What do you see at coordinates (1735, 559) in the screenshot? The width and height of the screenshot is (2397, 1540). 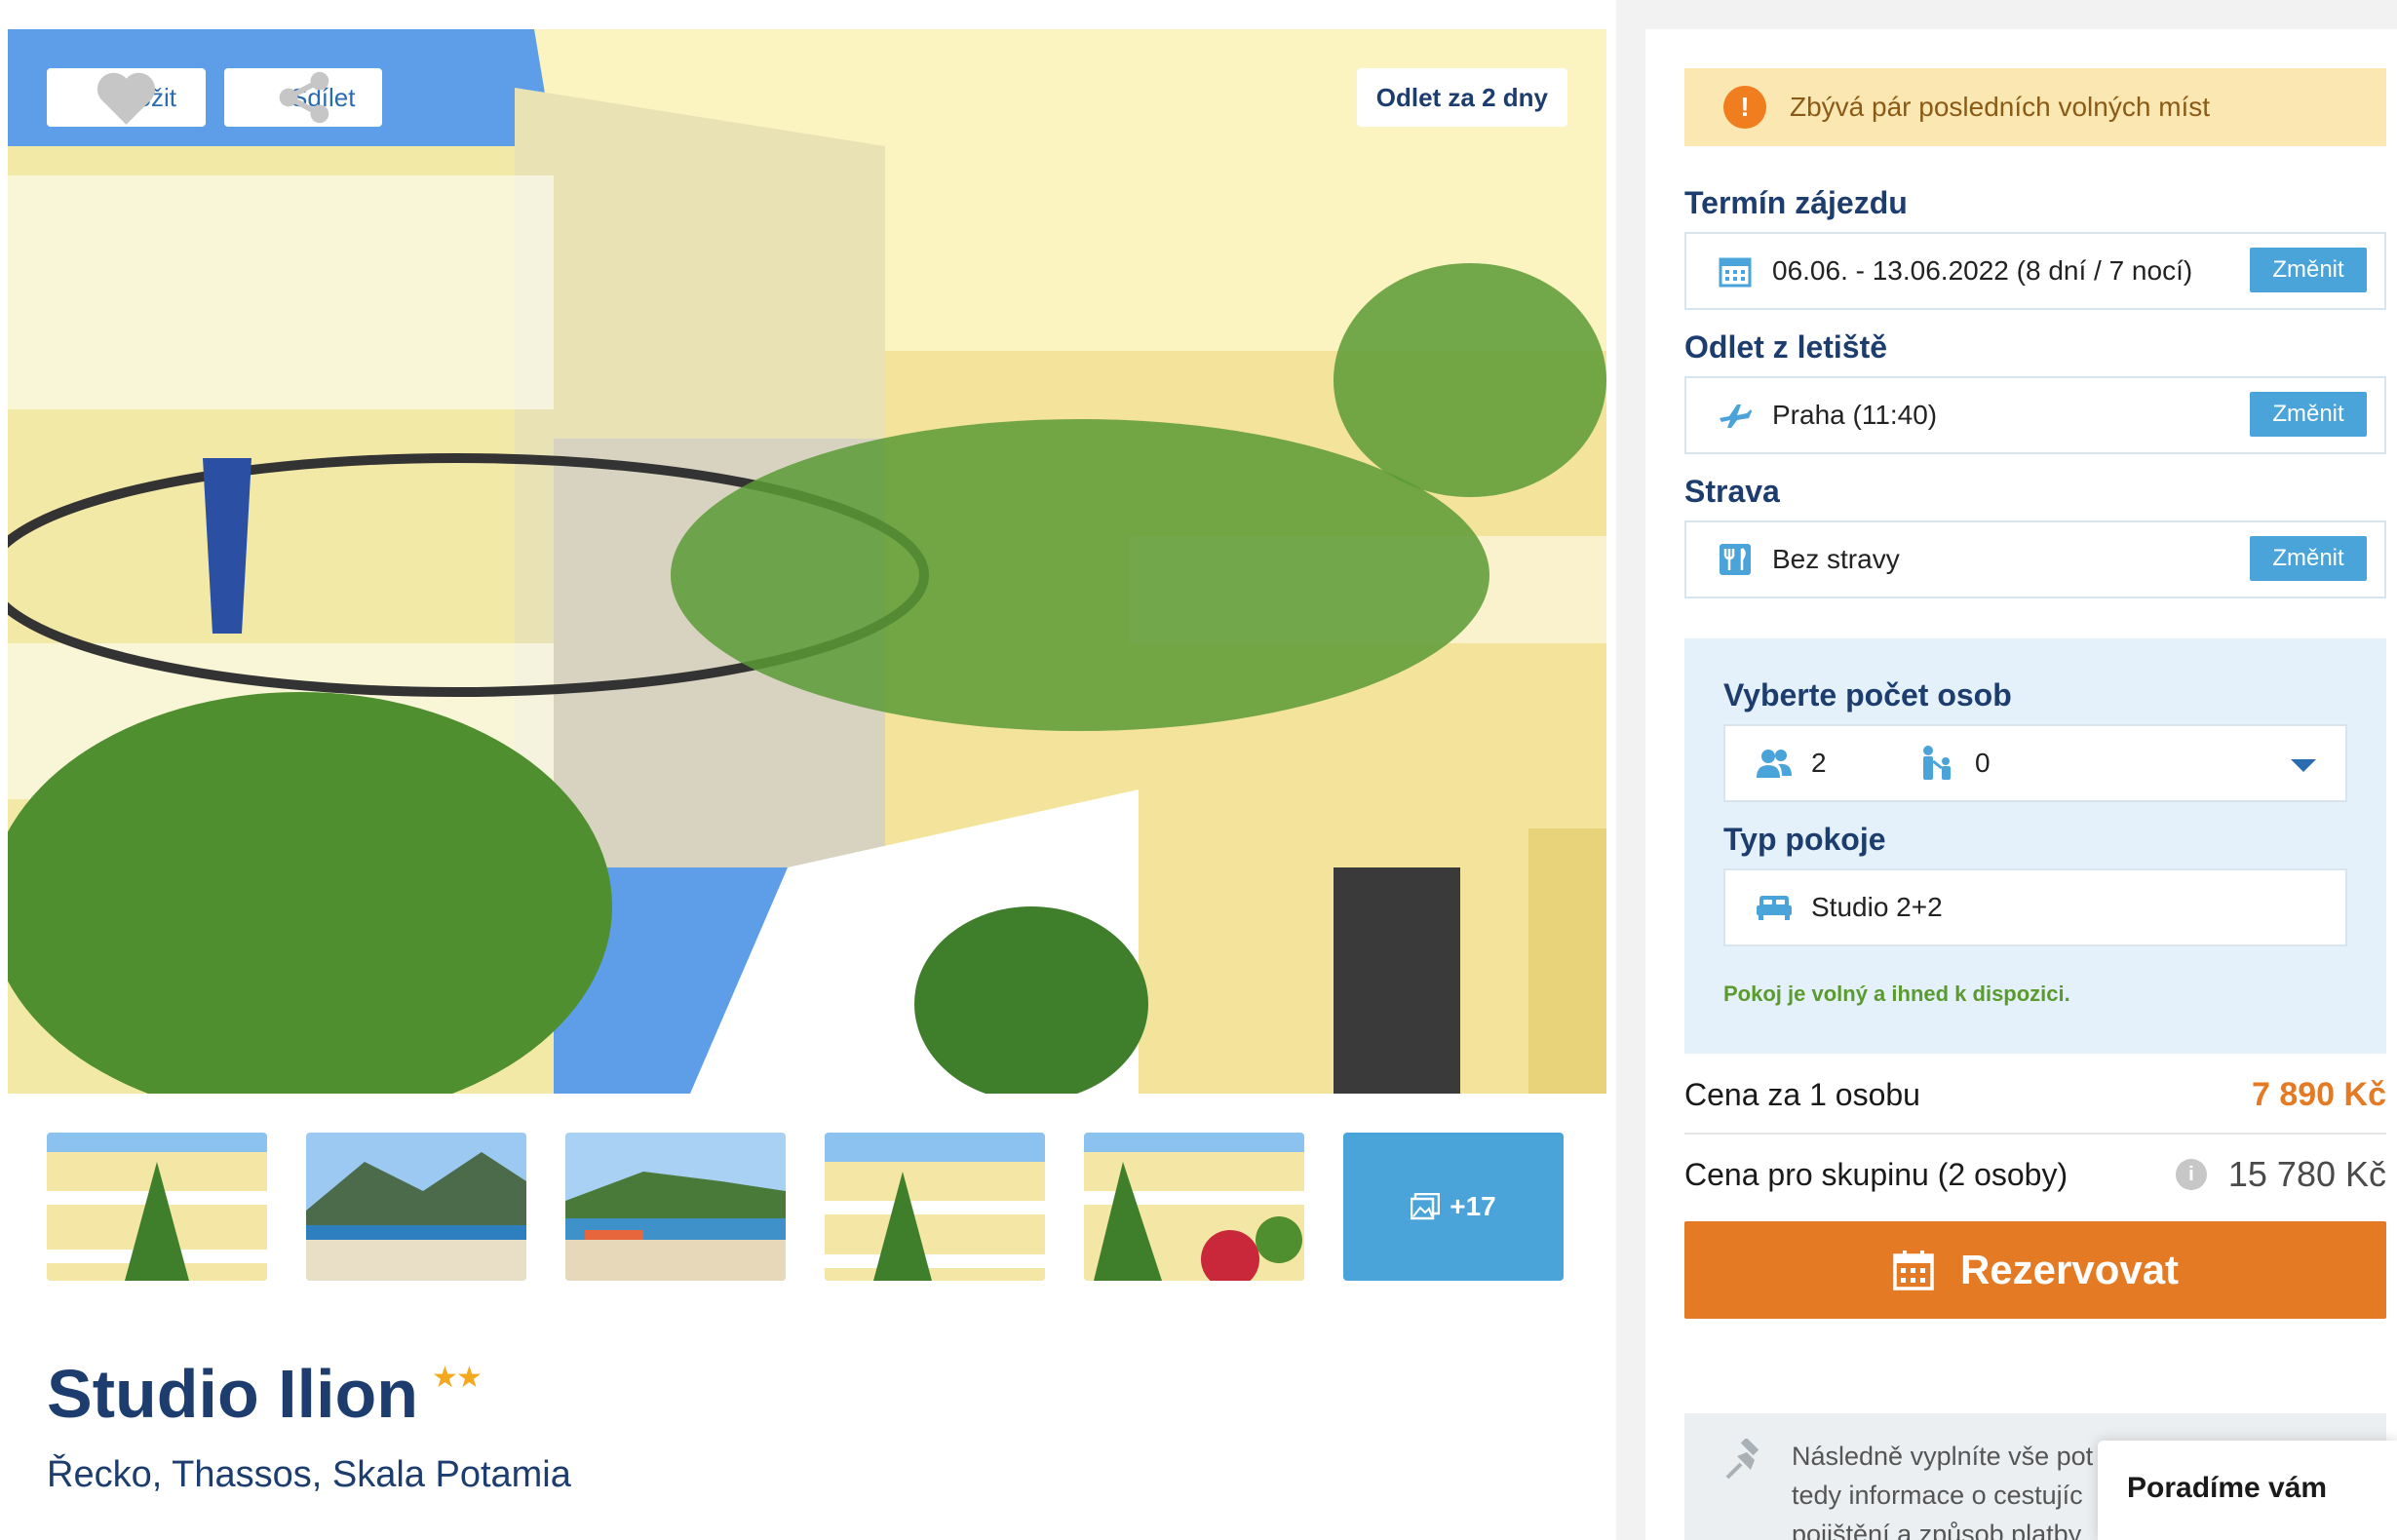 I see `cutlery-icon` at bounding box center [1735, 559].